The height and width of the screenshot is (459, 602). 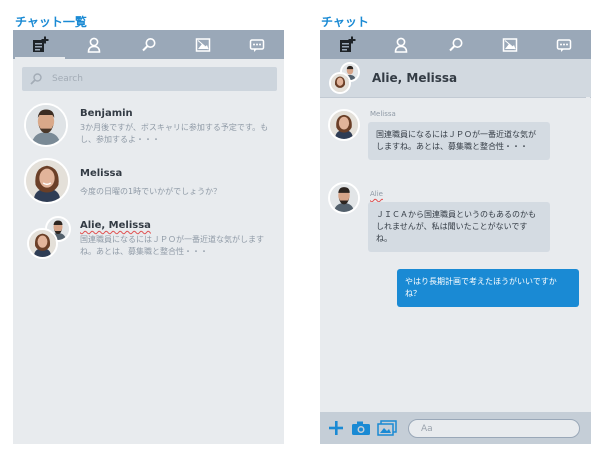 I want to click on chat-list-title: チャット一覧, so click(x=51, y=22).